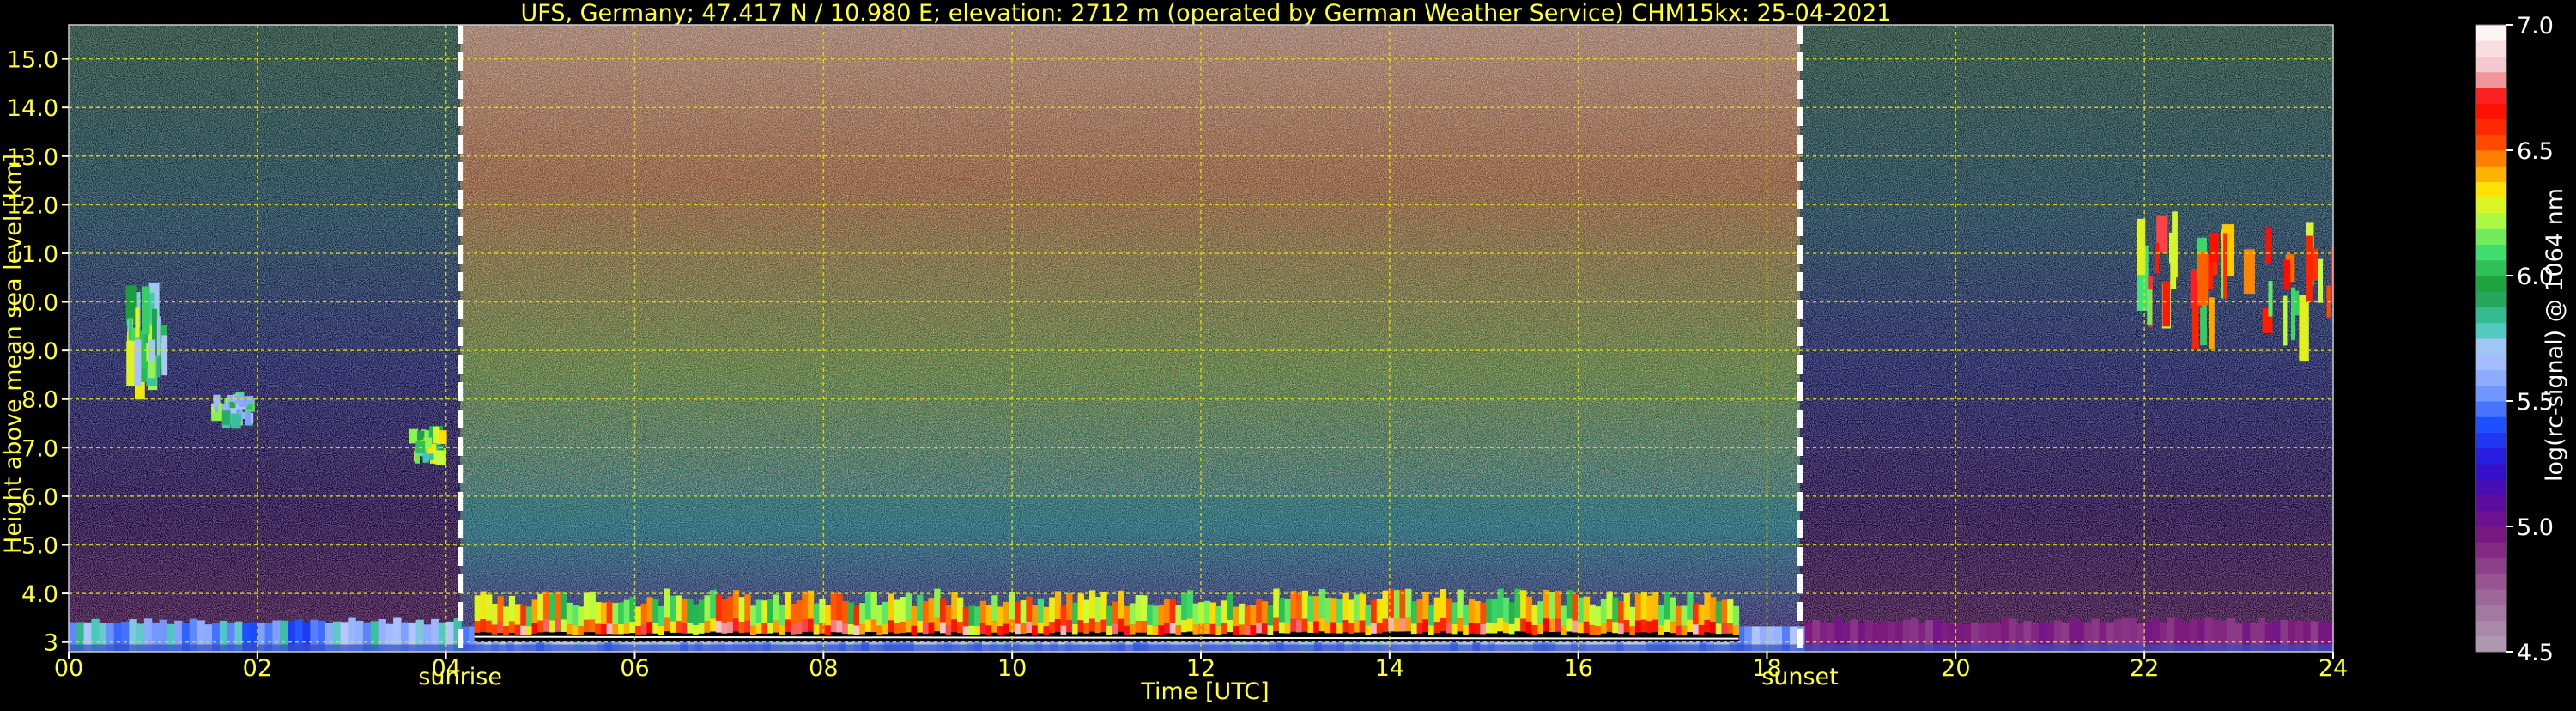 This screenshot has width=2576, height=711. I want to click on x-tick-label: 14, so click(1389, 668).